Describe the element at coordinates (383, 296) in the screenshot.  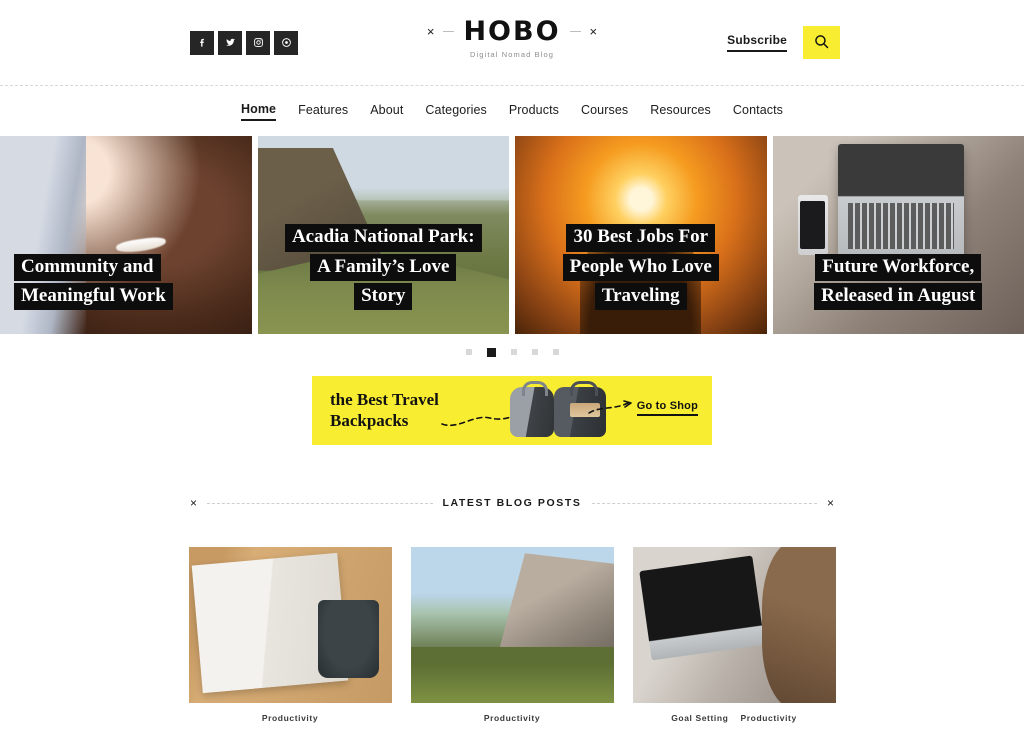
I see `slide-title-line: Story` at that location.